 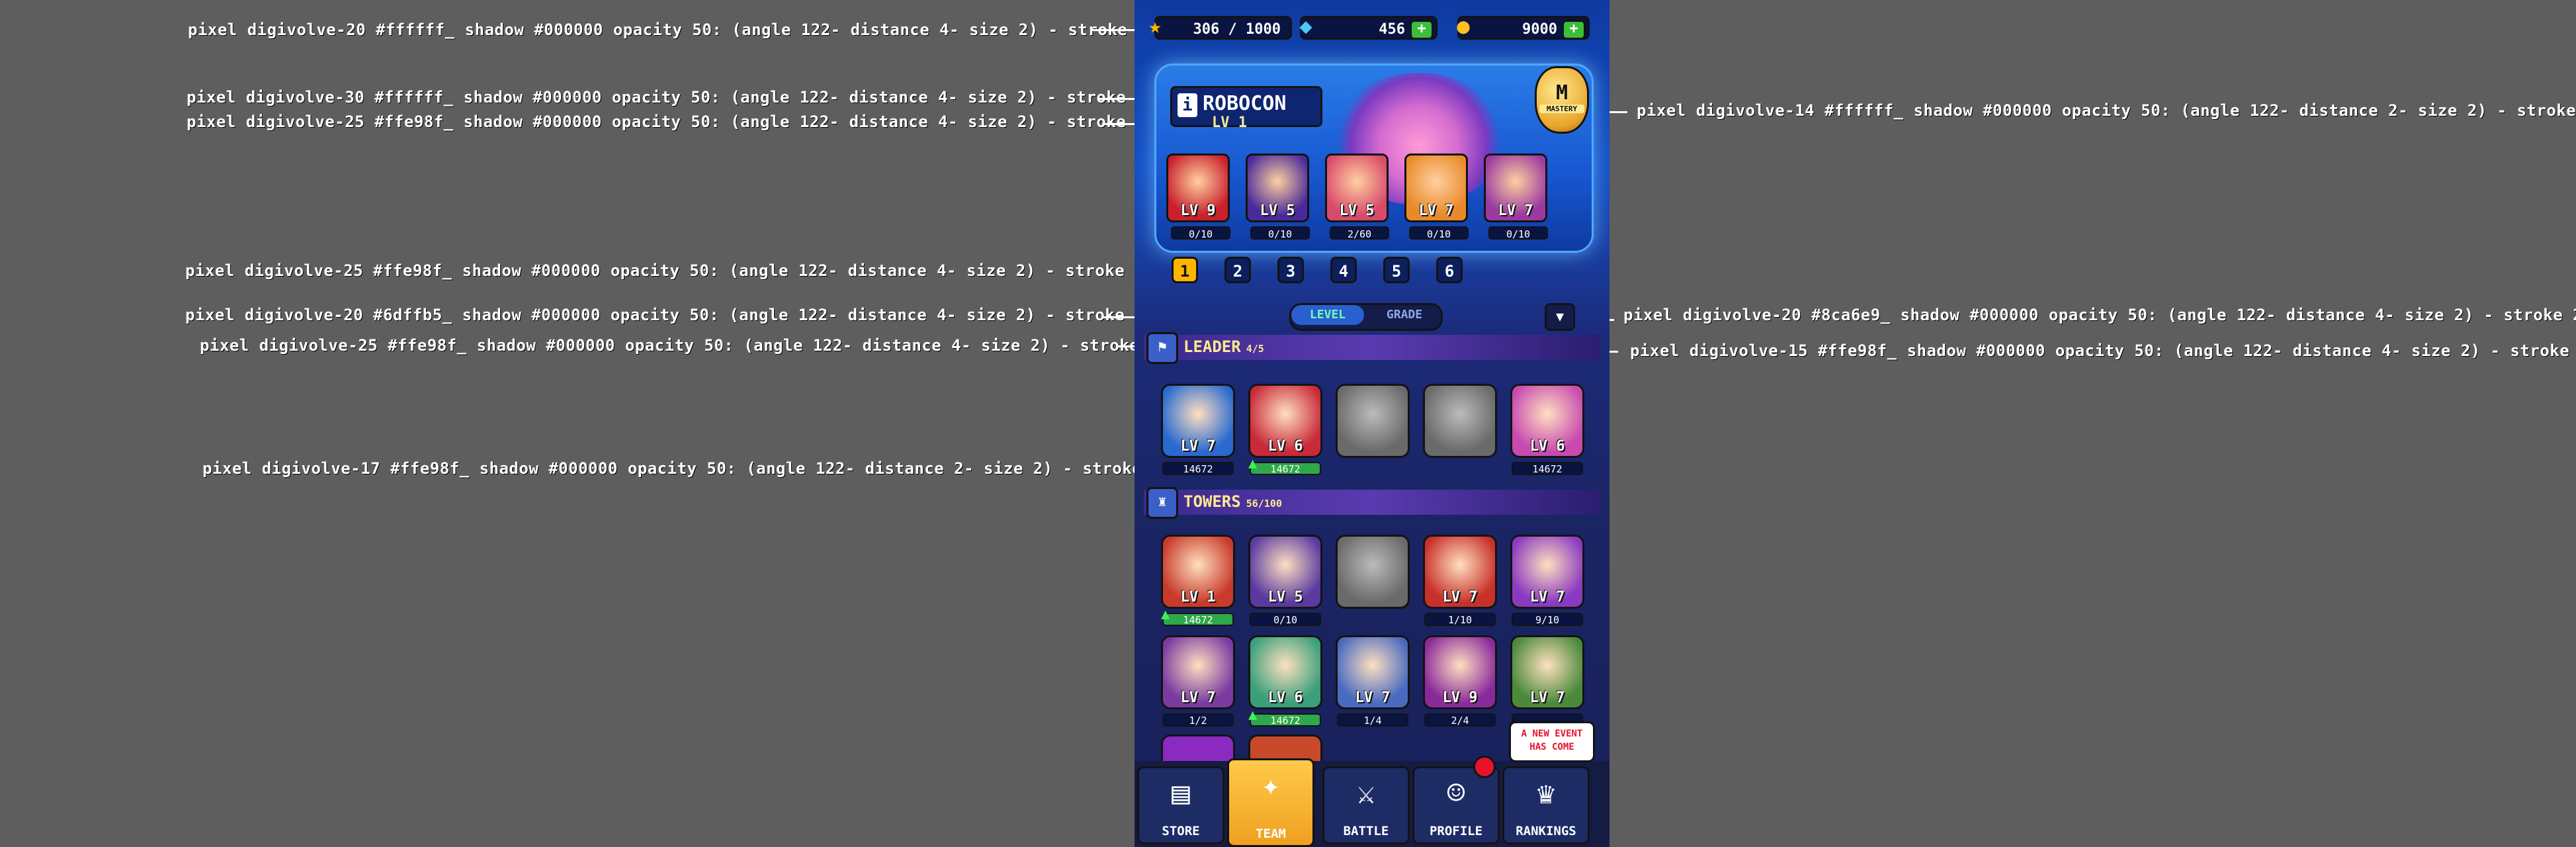 What do you see at coordinates (1343, 270) in the screenshot?
I see `page-tab-4: 4` at bounding box center [1343, 270].